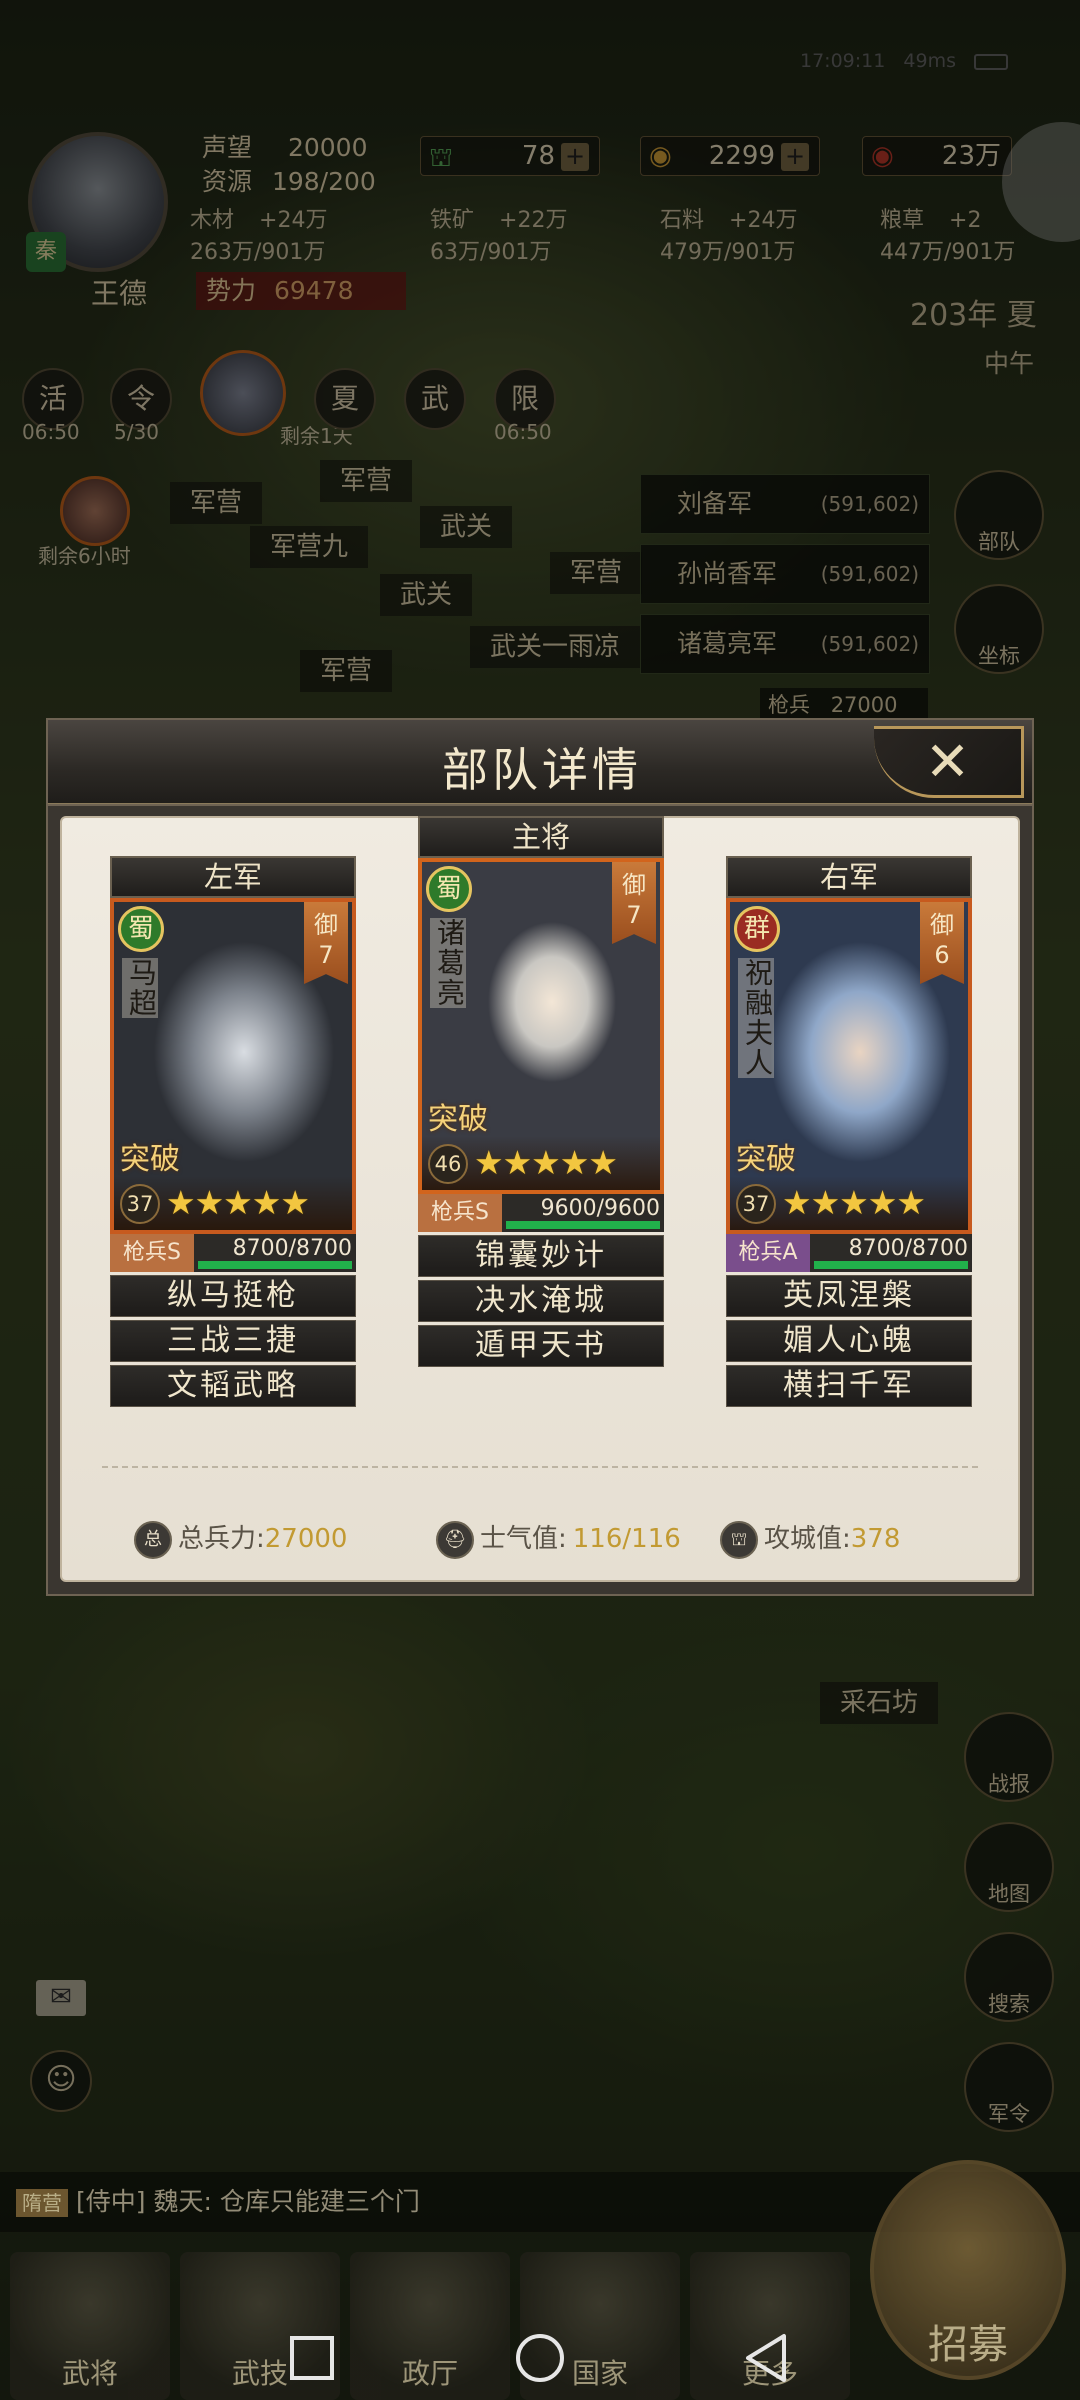 The height and width of the screenshot is (2400, 1080). I want to click on troop-bar: 枪兵S 8700/8700, so click(233, 1253).